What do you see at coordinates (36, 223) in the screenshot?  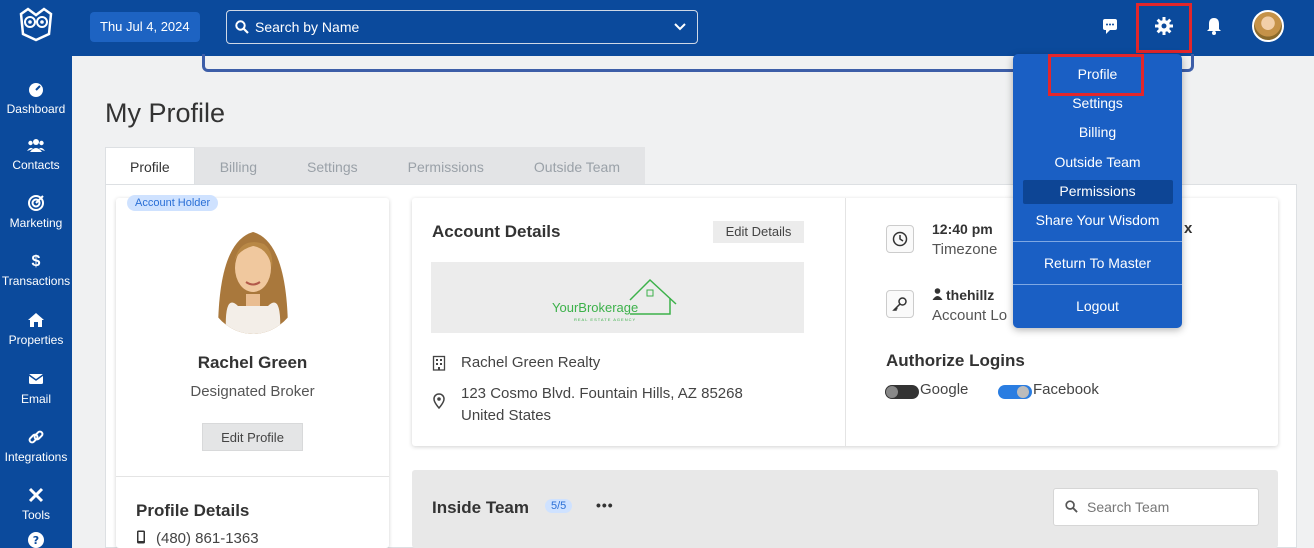 I see `sidebar-item-label: Marketing` at bounding box center [36, 223].